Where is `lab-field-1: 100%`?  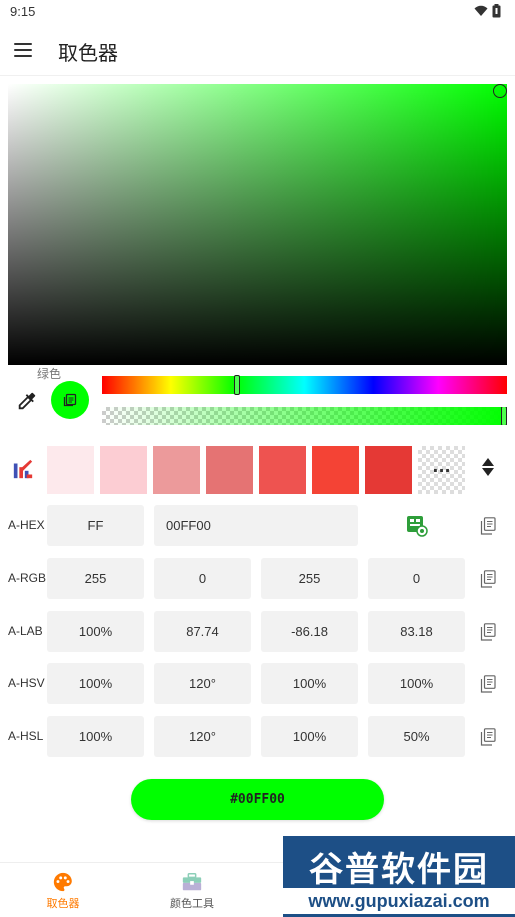 lab-field-1: 100% is located at coordinates (95, 631).